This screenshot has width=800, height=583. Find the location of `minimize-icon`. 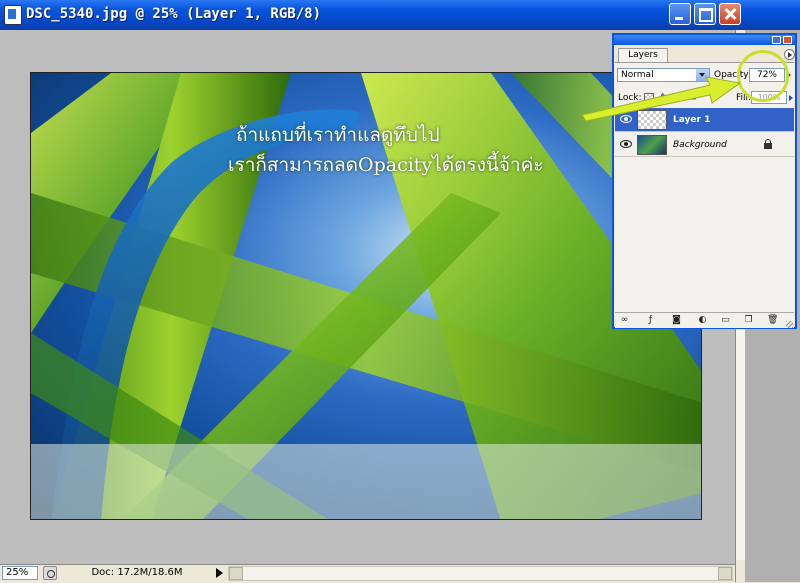

minimize-icon is located at coordinates (680, 14).